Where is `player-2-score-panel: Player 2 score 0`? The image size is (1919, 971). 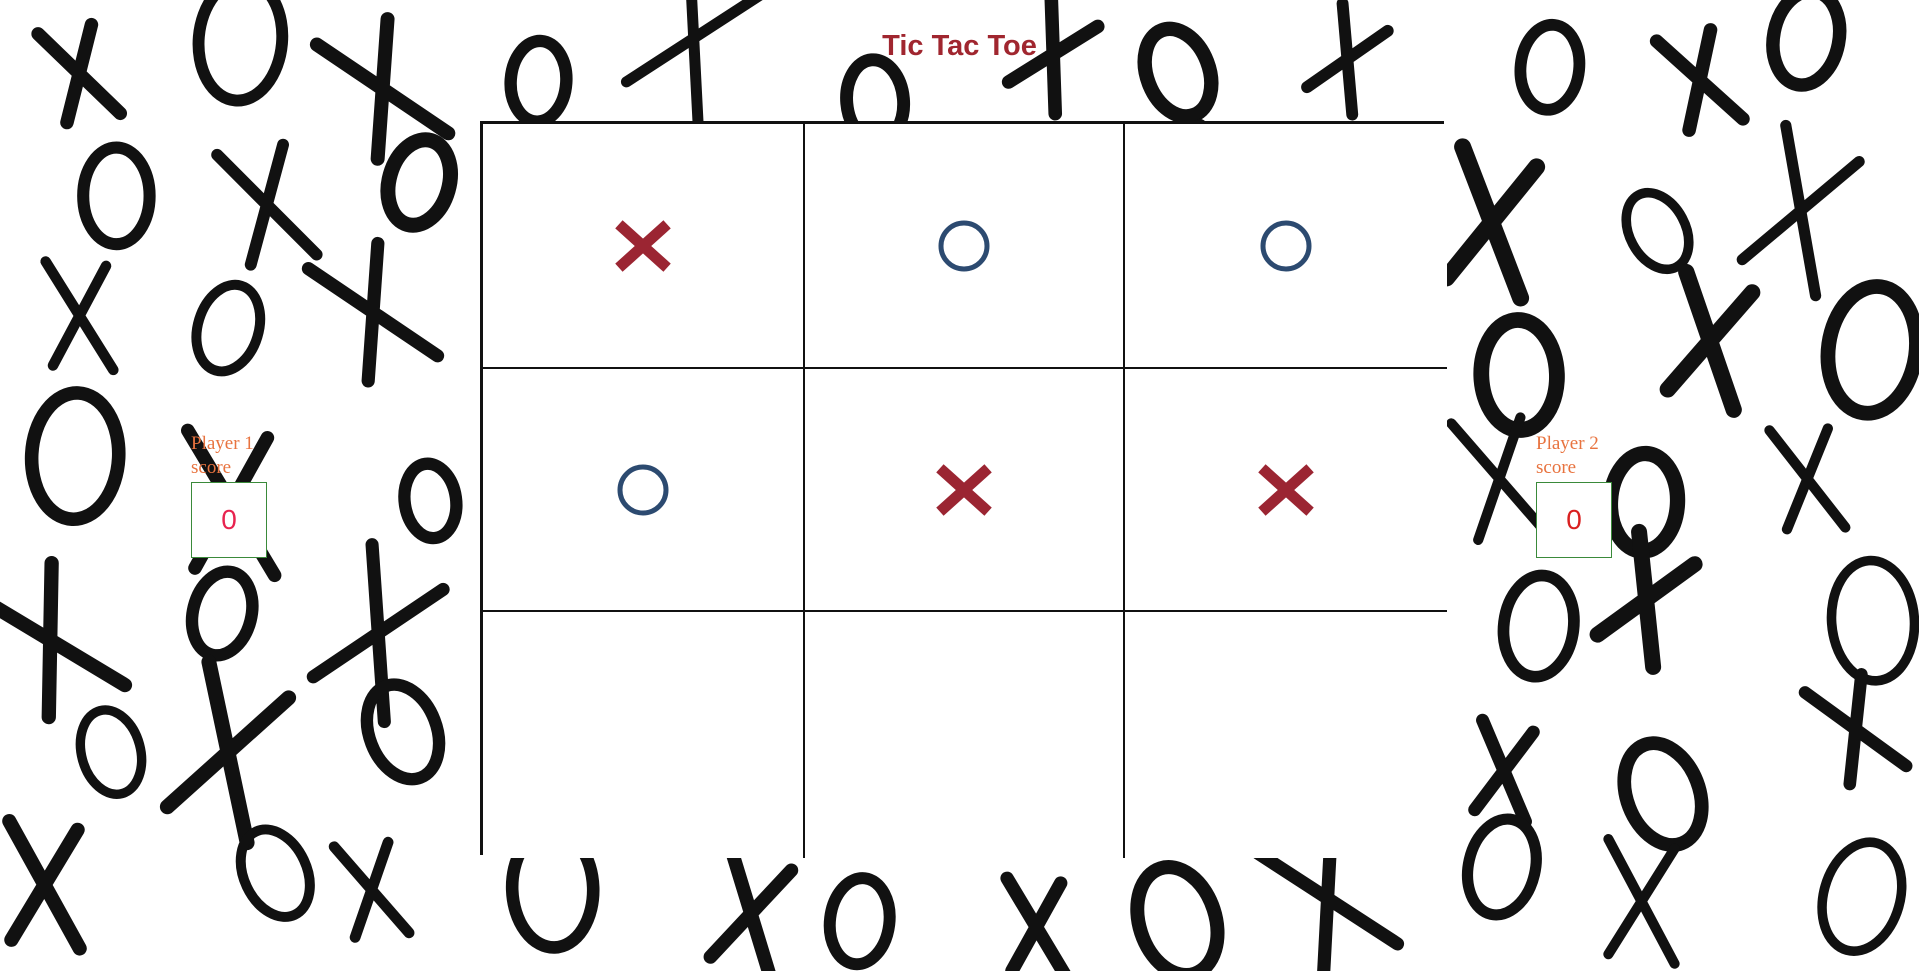
player-2-score-panel: Player 2 score 0 is located at coordinates (1576, 495).